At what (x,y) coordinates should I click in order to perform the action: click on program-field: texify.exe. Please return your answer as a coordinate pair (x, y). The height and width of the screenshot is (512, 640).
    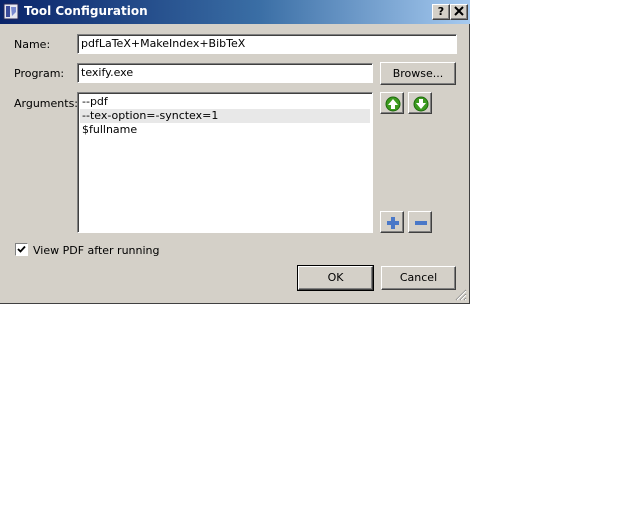
    Looking at the image, I should click on (225, 73).